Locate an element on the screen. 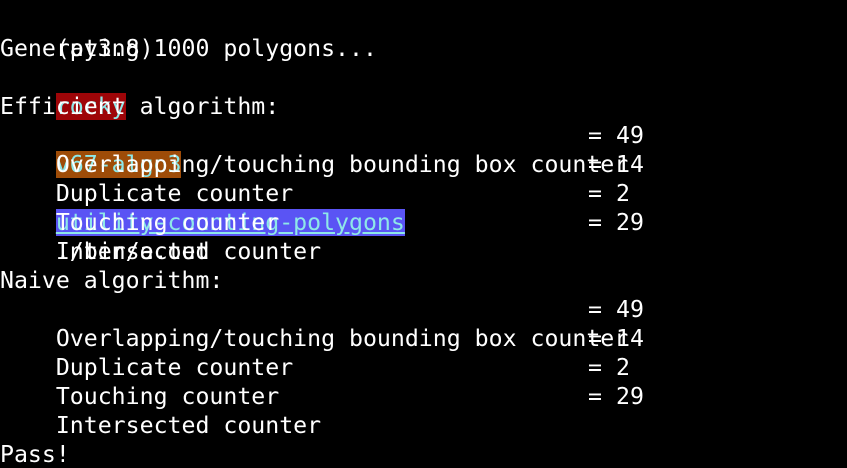 This screenshot has height=468, width=847. section-heading-efficient: Efficient algorithm: is located at coordinates (140, 106).